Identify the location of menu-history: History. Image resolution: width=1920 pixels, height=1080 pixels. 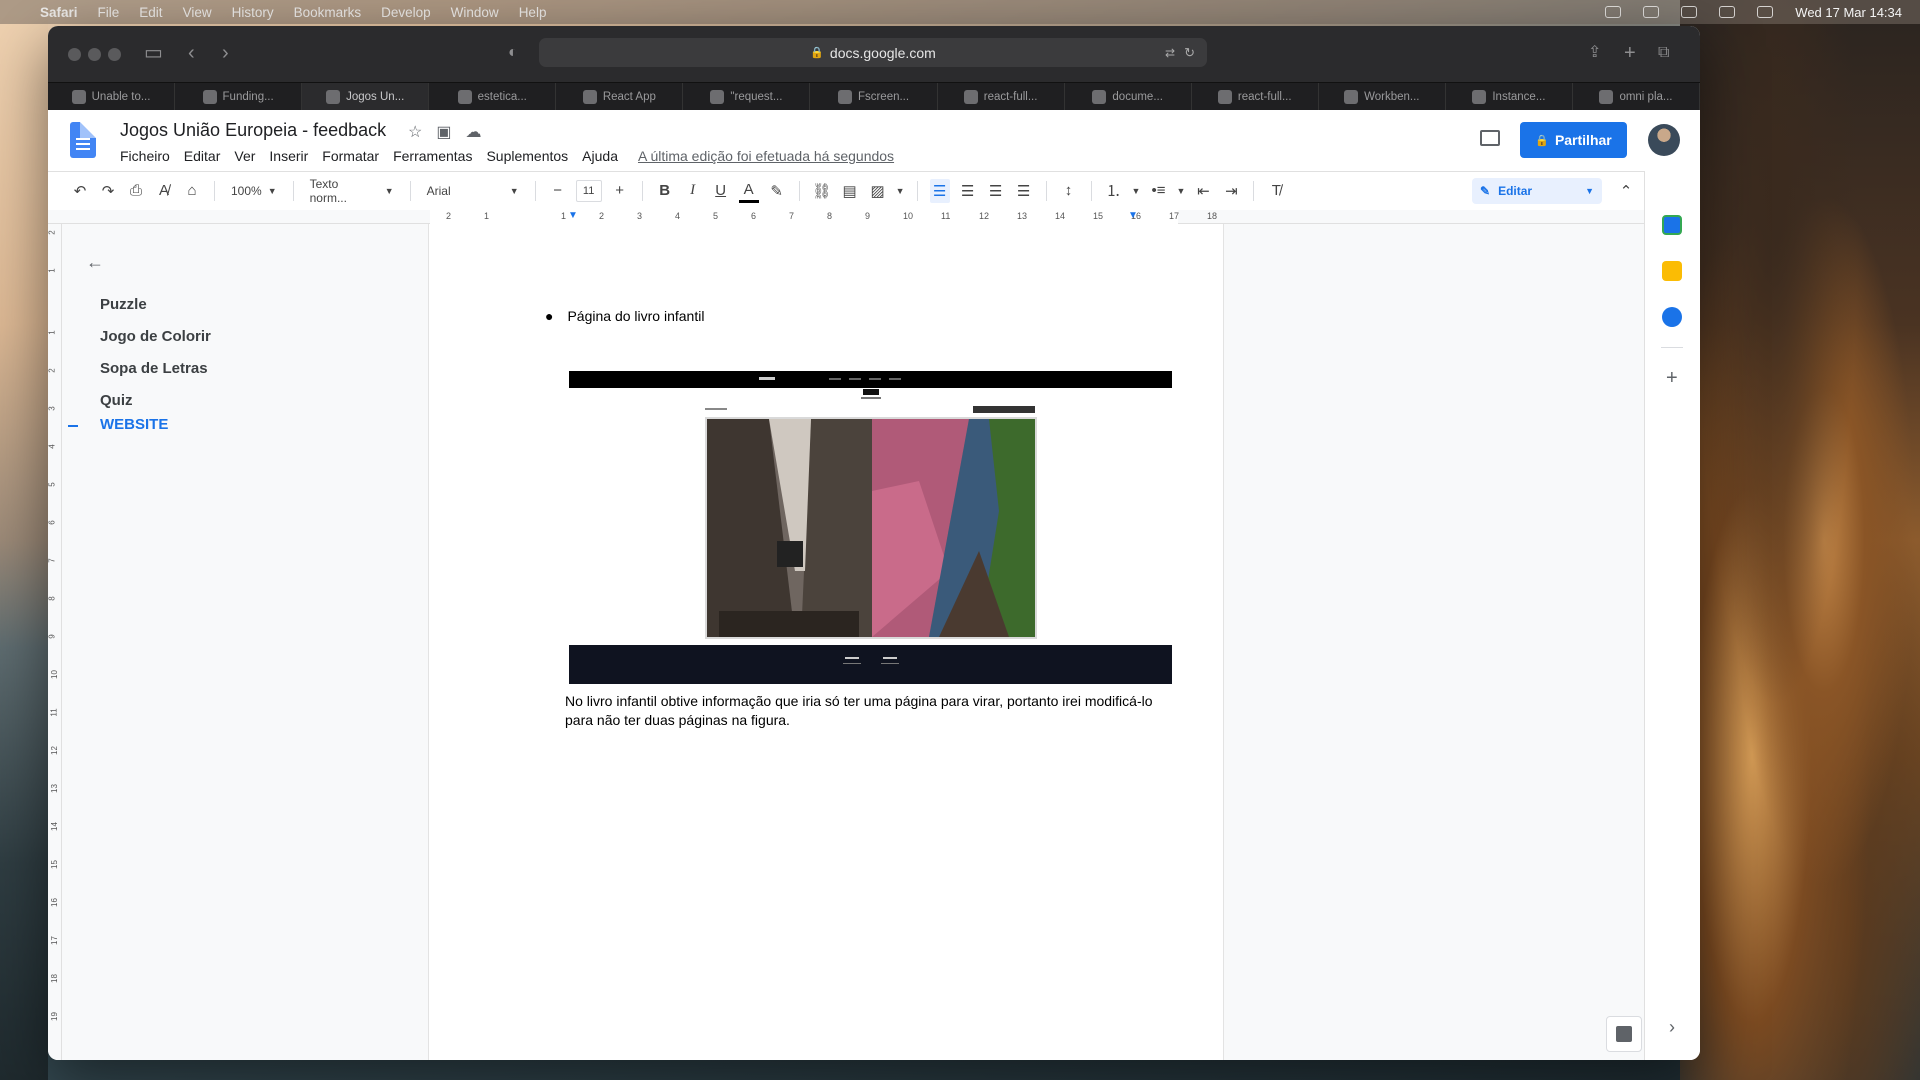
(253, 12).